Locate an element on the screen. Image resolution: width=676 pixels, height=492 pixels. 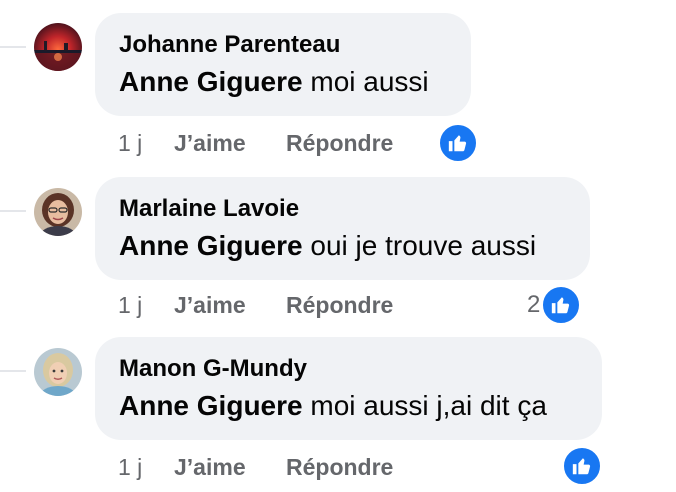
reaction-count: 2 is located at coordinates (534, 304).